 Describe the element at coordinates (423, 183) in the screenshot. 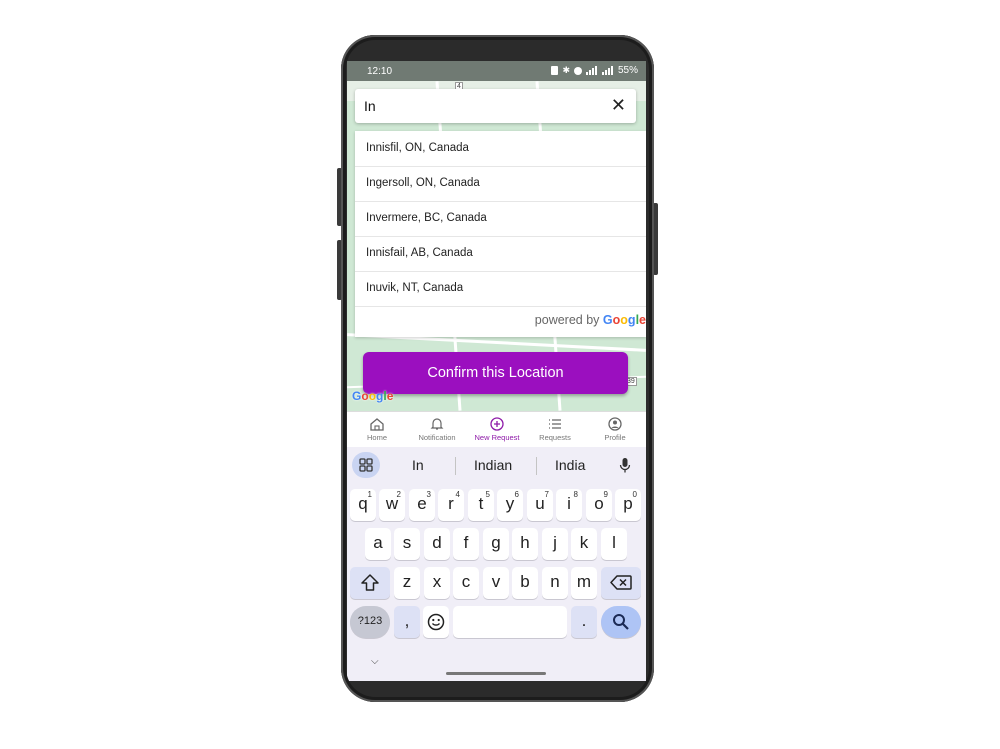

I see `suggestion-label: Ingersoll, ON, Canada` at that location.